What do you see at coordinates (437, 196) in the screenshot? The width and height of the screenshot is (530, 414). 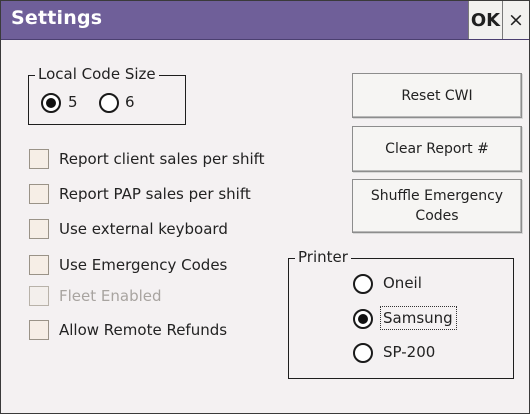 I see `shuffle-label-line1: Shuffle Emergency` at bounding box center [437, 196].